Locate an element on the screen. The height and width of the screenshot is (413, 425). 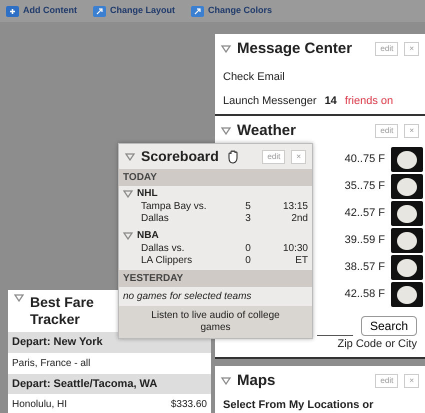
status-text: friends on is located at coordinates (369, 101).